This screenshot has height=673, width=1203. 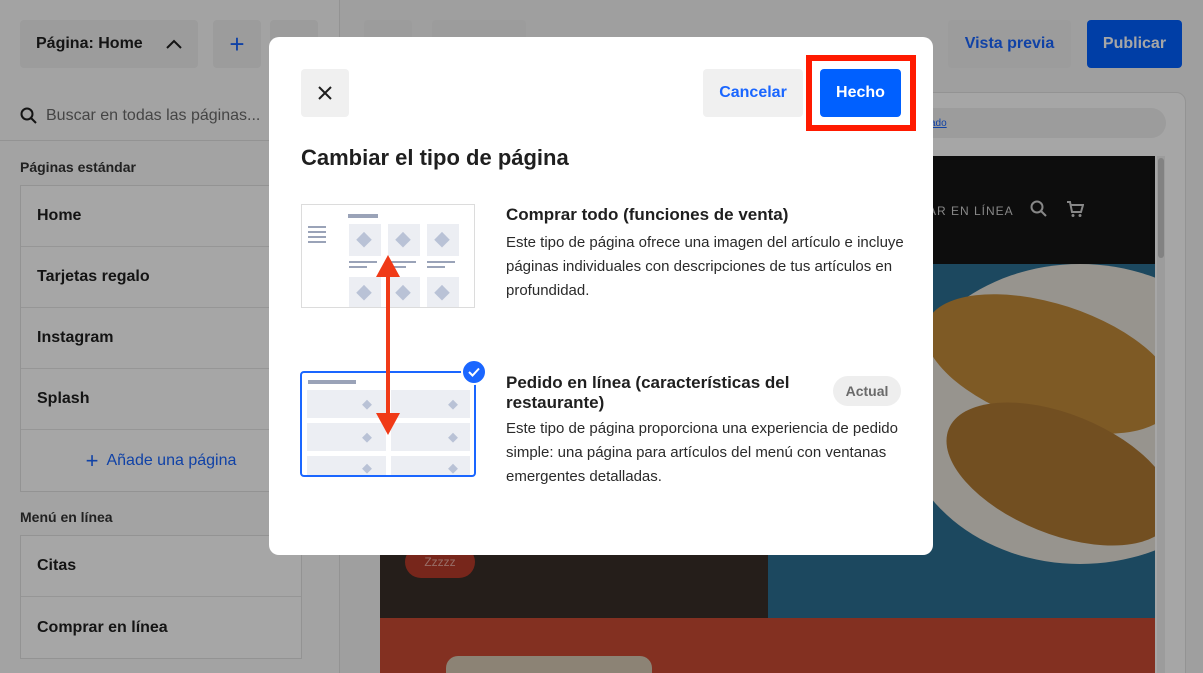 I want to click on cancel-button: Cancelar, so click(x=753, y=93).